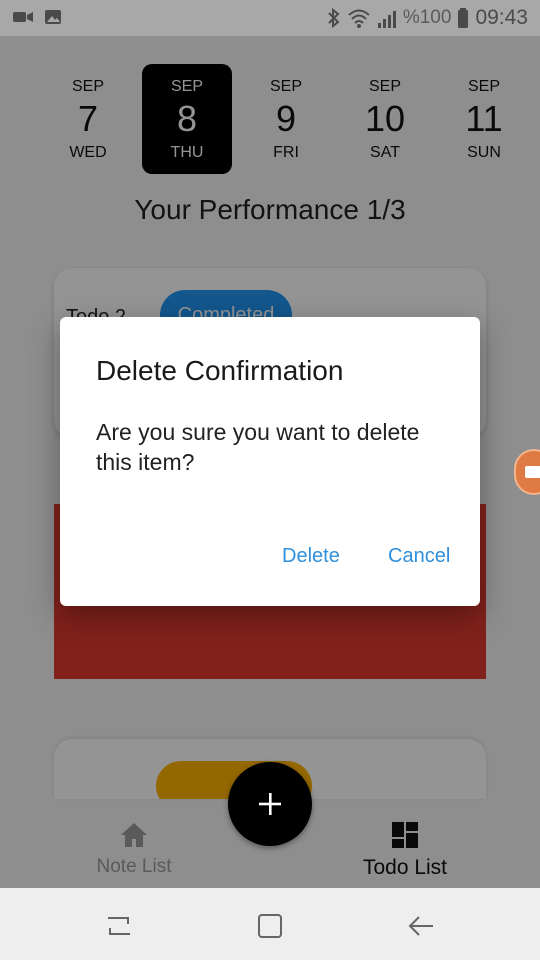 The height and width of the screenshot is (960, 540). Describe the element at coordinates (386, 19) in the screenshot. I see `signal-icon` at that location.